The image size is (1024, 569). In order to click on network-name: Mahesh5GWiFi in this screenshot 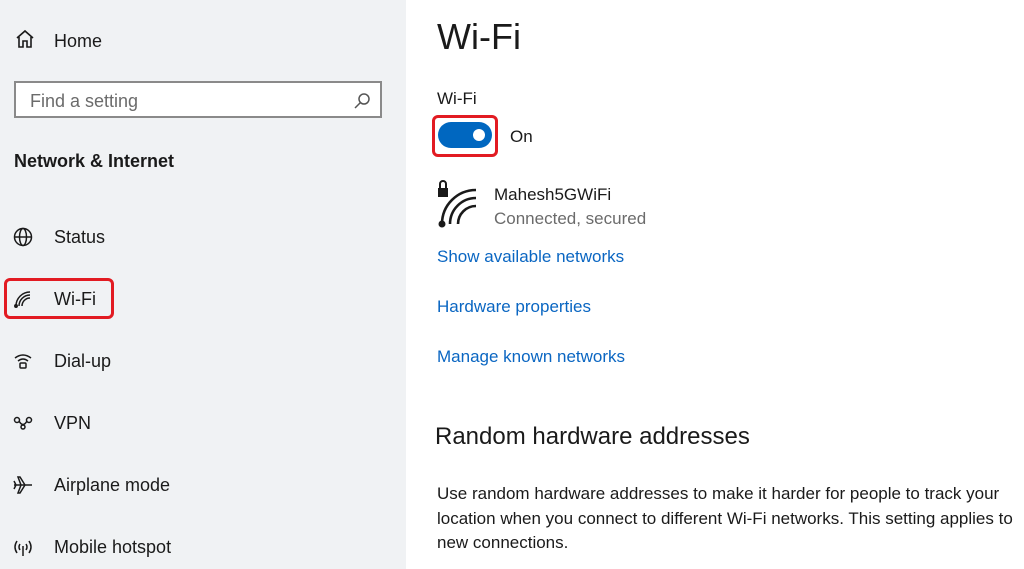, I will do `click(552, 195)`.